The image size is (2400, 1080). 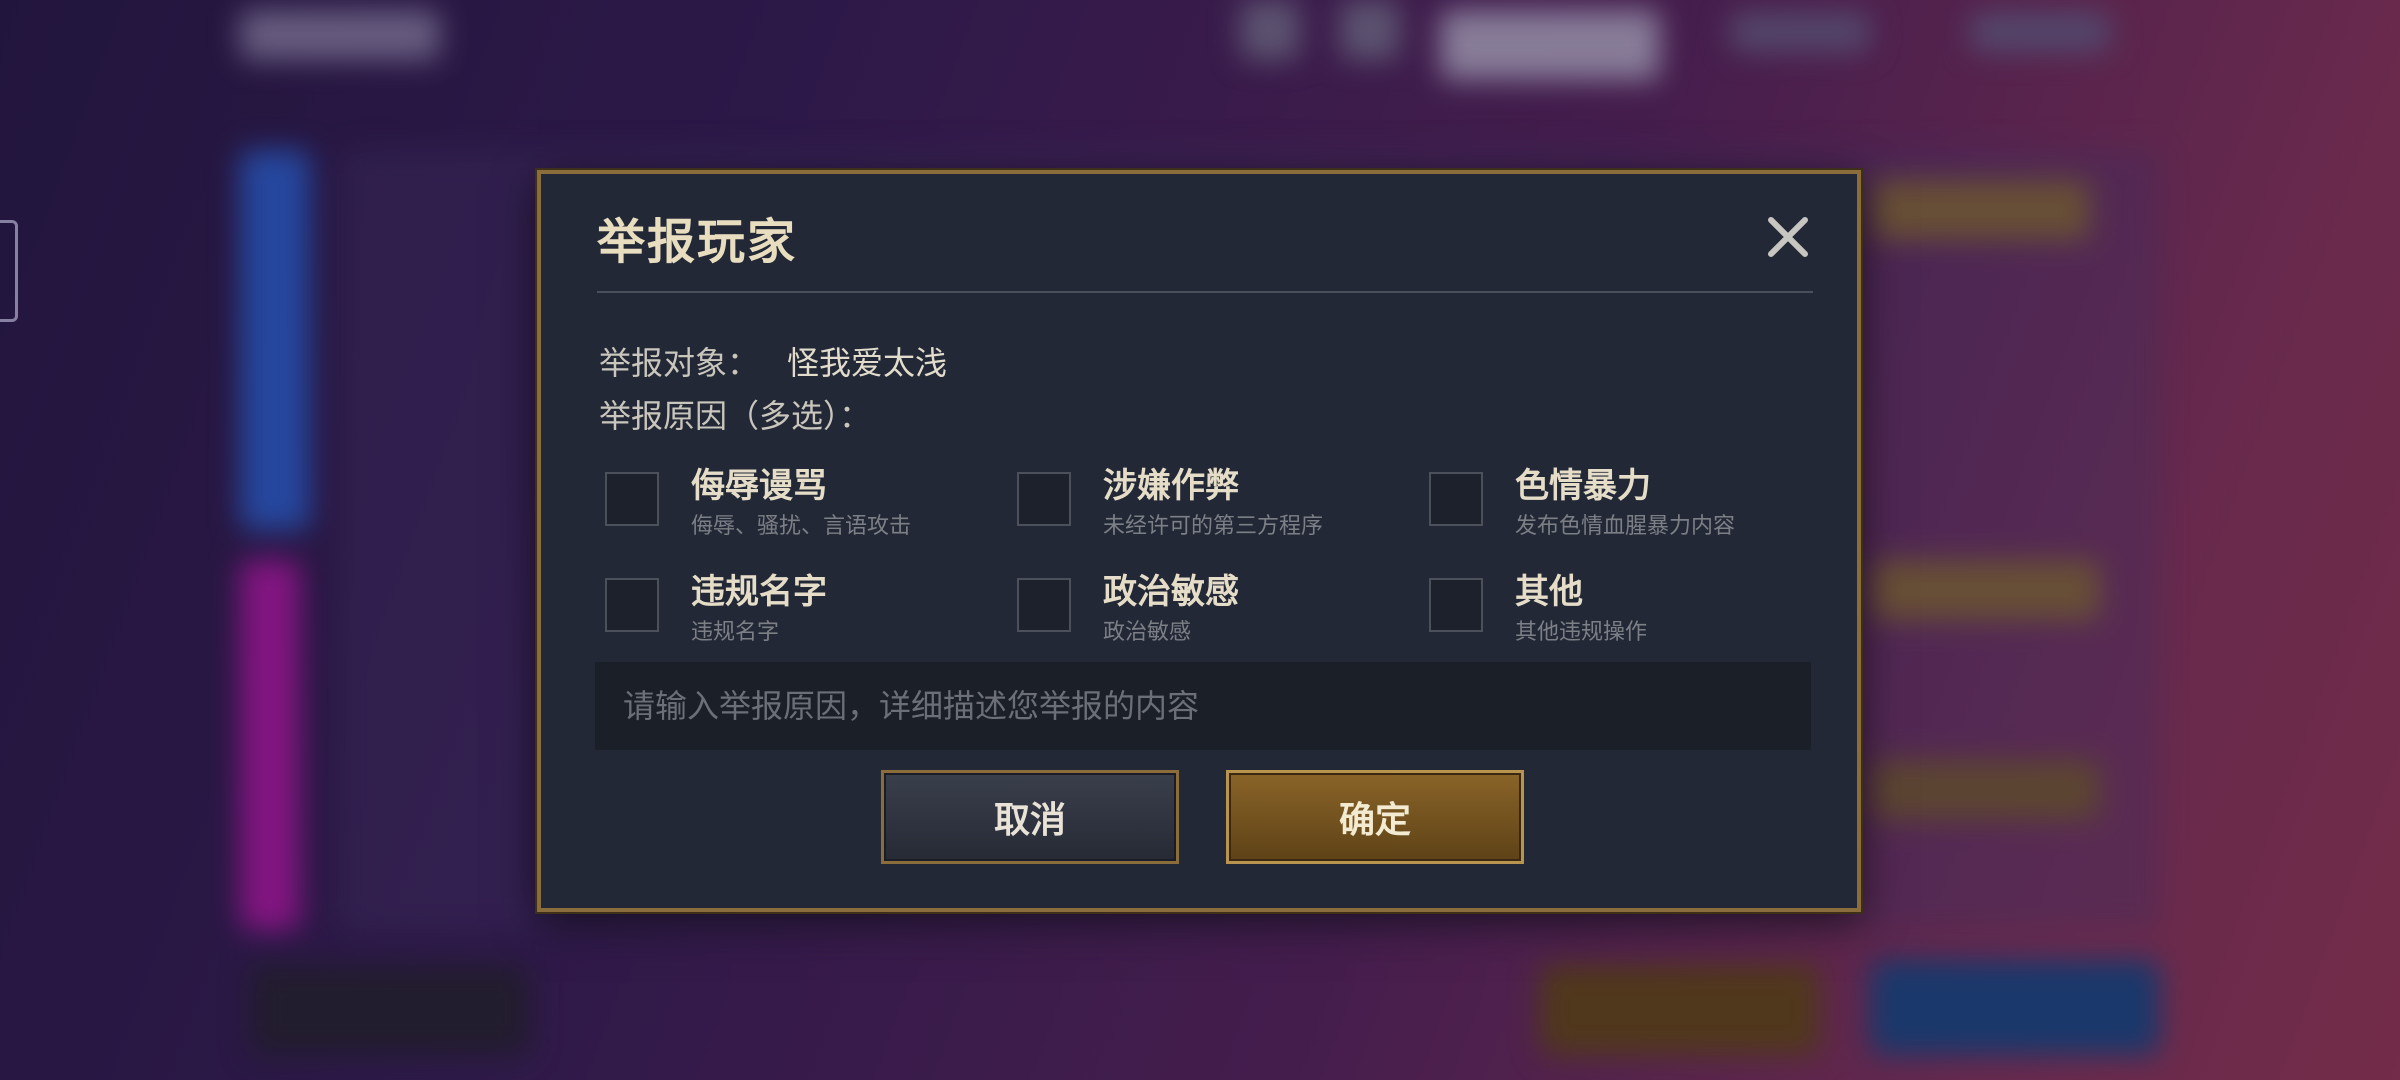 I want to click on close-icon, so click(x=1788, y=237).